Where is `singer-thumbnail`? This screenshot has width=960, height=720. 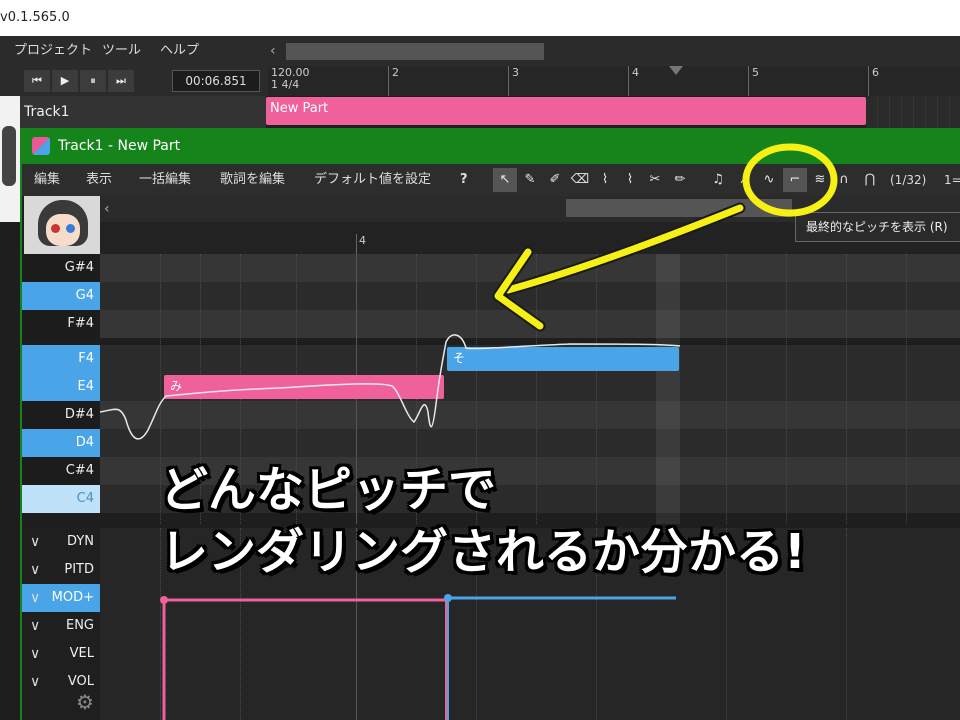 singer-thumbnail is located at coordinates (10, 159).